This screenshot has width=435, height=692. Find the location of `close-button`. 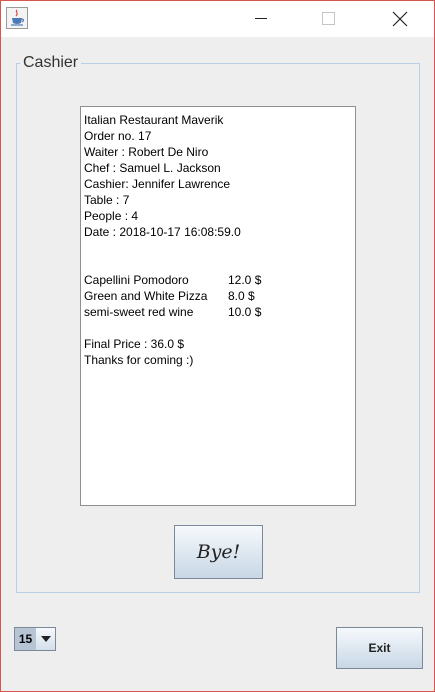

close-button is located at coordinates (400, 19).